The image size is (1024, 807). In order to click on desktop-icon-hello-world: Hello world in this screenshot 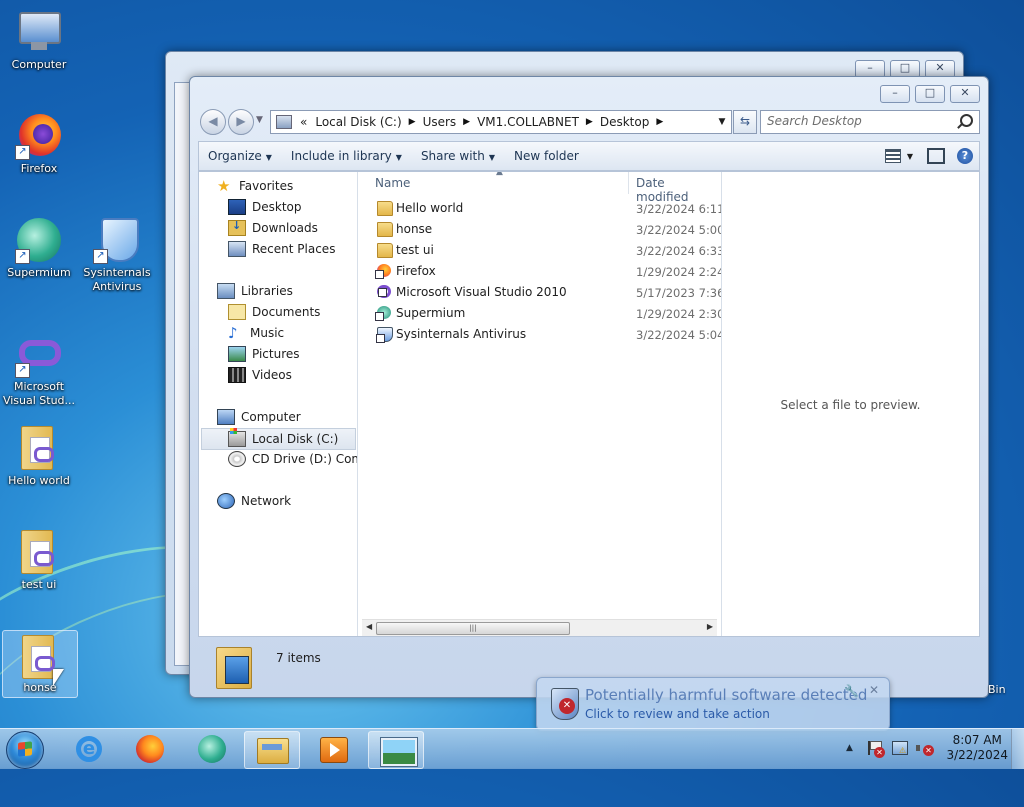, I will do `click(39, 456)`.